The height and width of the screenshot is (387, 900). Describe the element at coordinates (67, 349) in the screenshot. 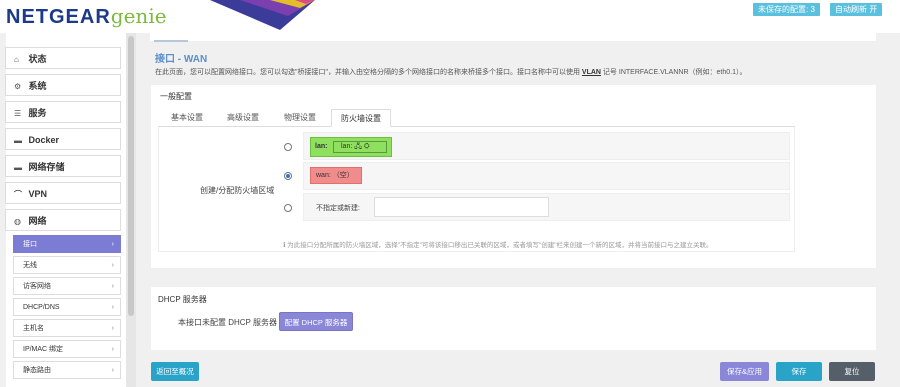

I see `sidebar-subitem-ip-mac-binding: IP/MAC 绑定 ›` at that location.